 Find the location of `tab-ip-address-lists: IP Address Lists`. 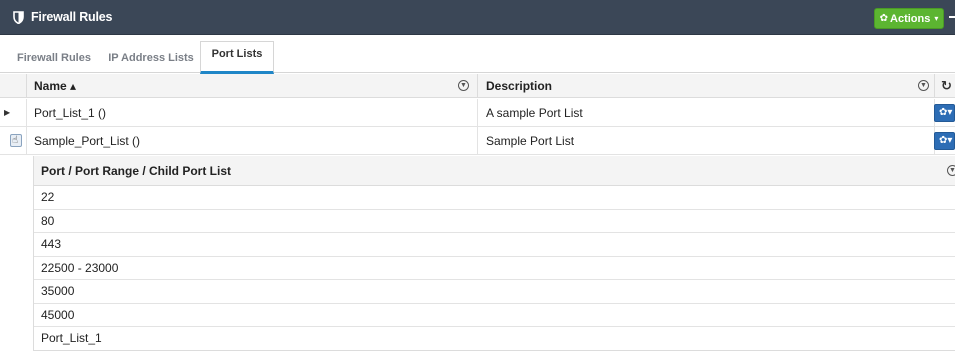

tab-ip-address-lists: IP Address Lists is located at coordinates (151, 58).